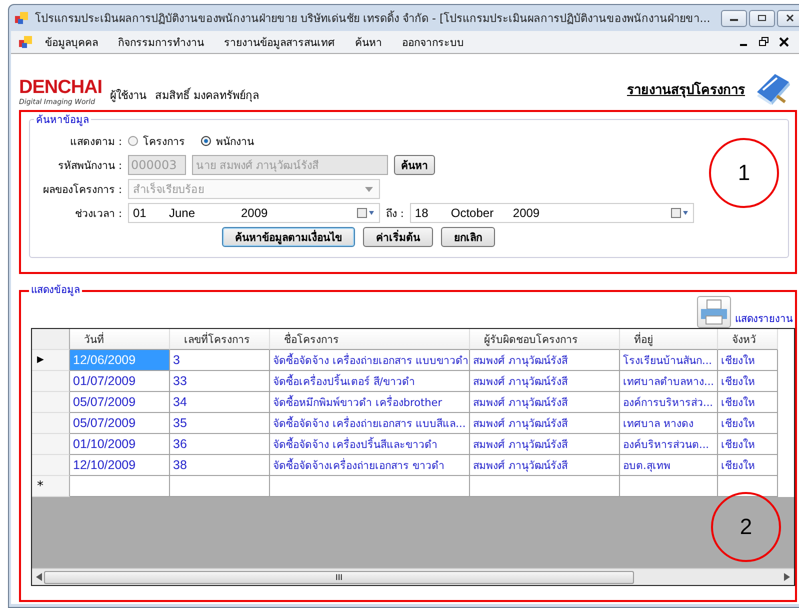 This screenshot has height=608, width=799. What do you see at coordinates (51, 486) in the screenshot?
I see `row-header: *` at bounding box center [51, 486].